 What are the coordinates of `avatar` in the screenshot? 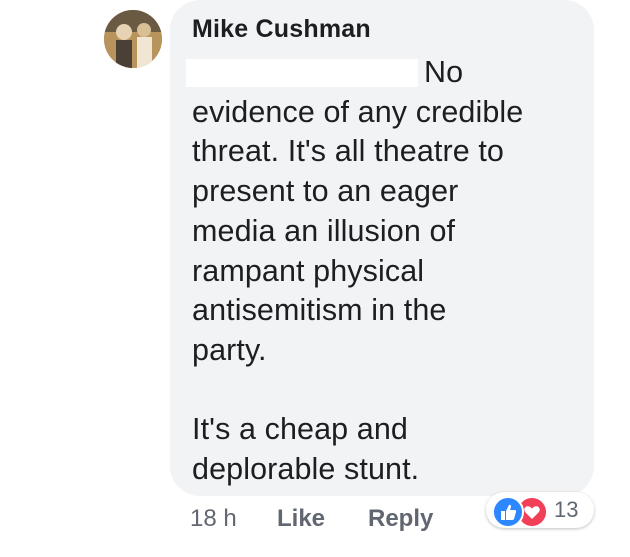 It's located at (133, 39).